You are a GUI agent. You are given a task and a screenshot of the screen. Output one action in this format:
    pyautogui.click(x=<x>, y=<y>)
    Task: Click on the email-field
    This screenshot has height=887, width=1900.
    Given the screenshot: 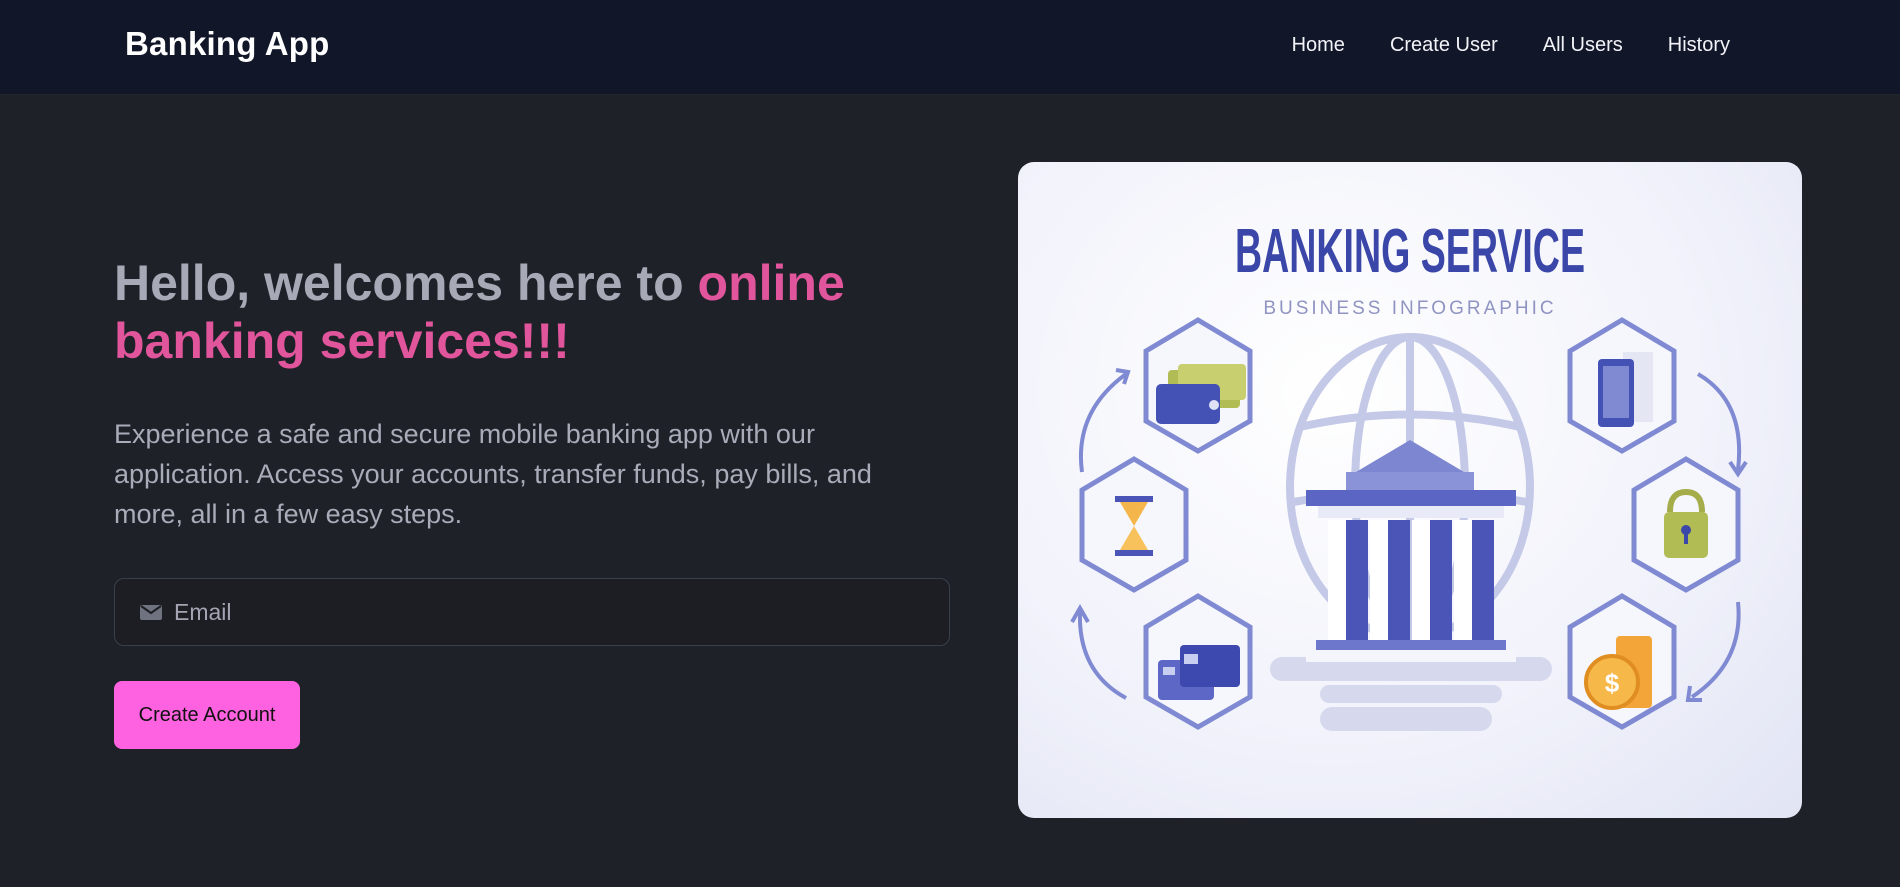 What is the action you would take?
    pyautogui.click(x=532, y=612)
    